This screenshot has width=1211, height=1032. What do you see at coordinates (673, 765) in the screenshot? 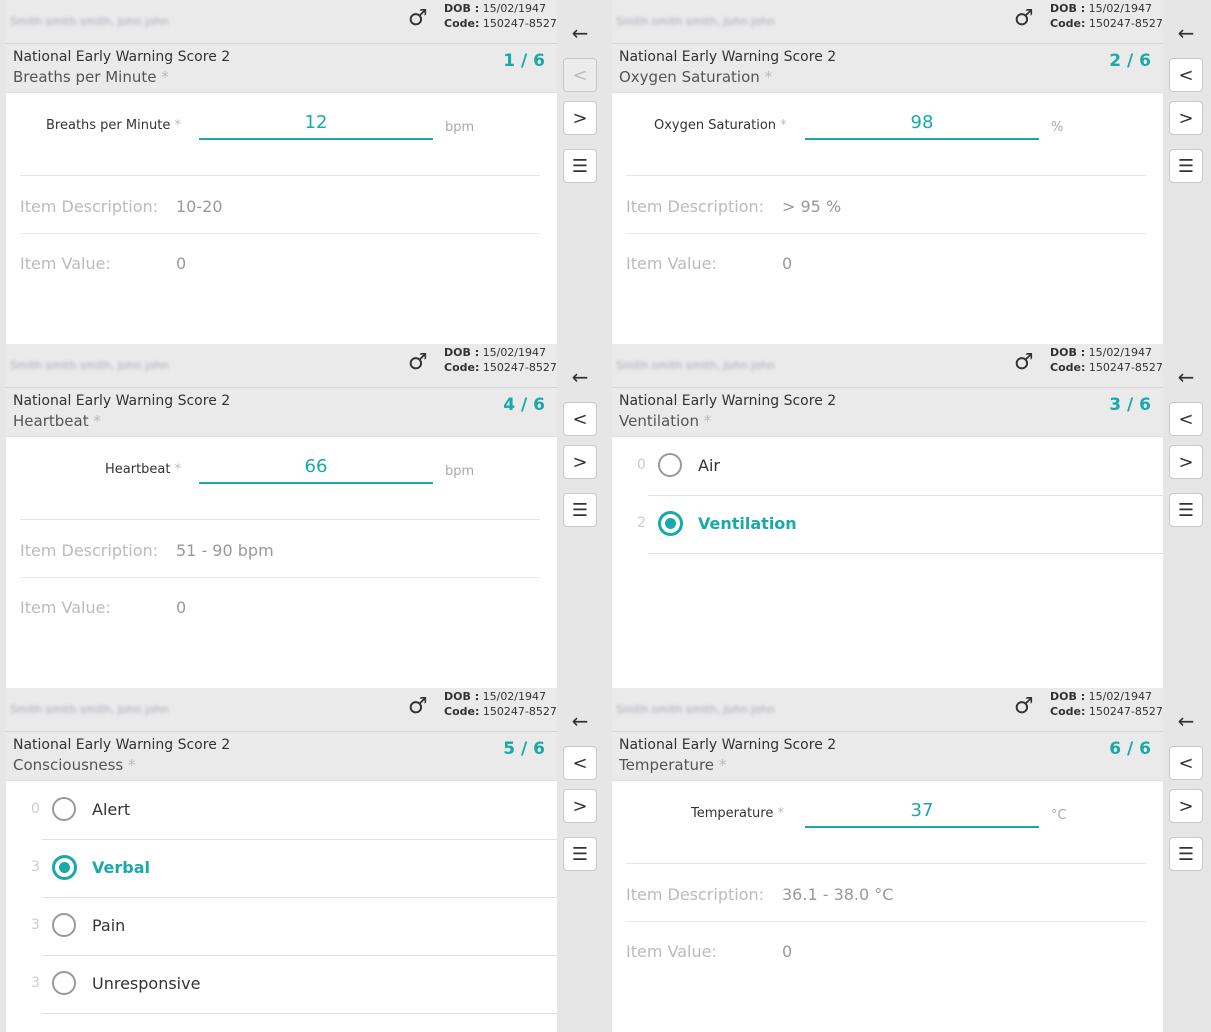
I see `question-title: Temperature *` at bounding box center [673, 765].